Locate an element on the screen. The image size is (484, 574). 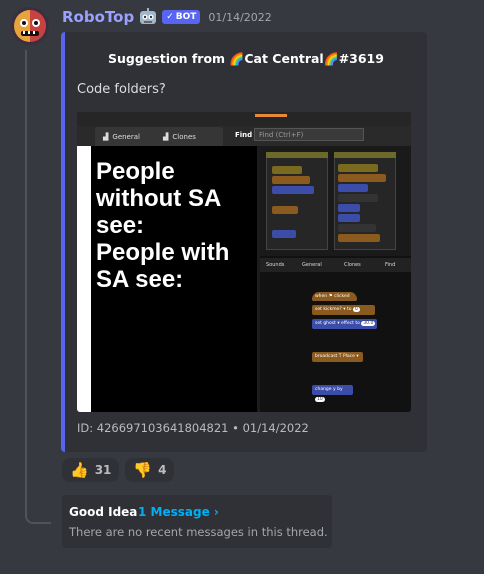
screenshot-folders-panel is located at coordinates (335, 201).